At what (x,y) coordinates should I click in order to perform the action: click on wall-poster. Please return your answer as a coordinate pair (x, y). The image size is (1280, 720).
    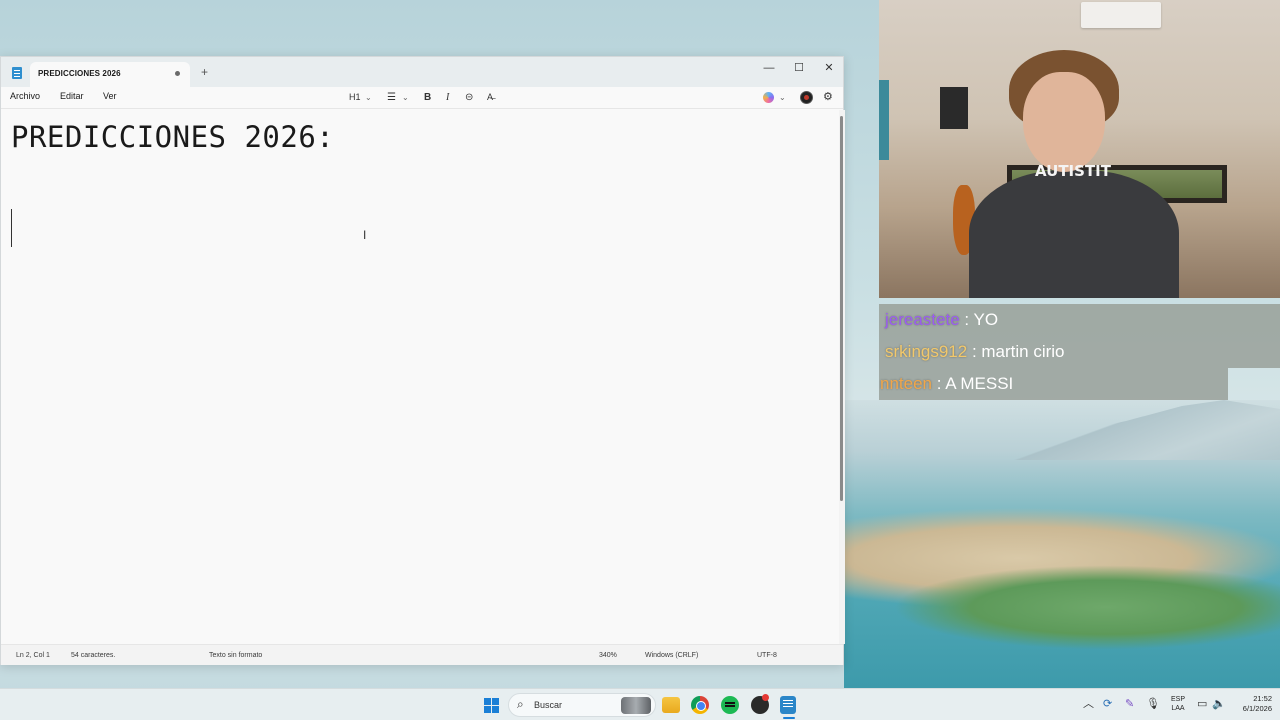
    Looking at the image, I should click on (954, 108).